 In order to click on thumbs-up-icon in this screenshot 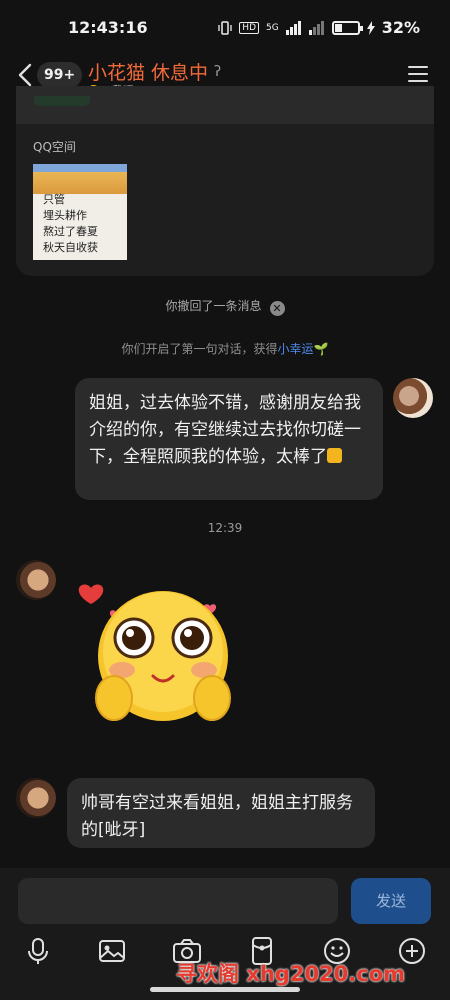, I will do `click(334, 455)`.